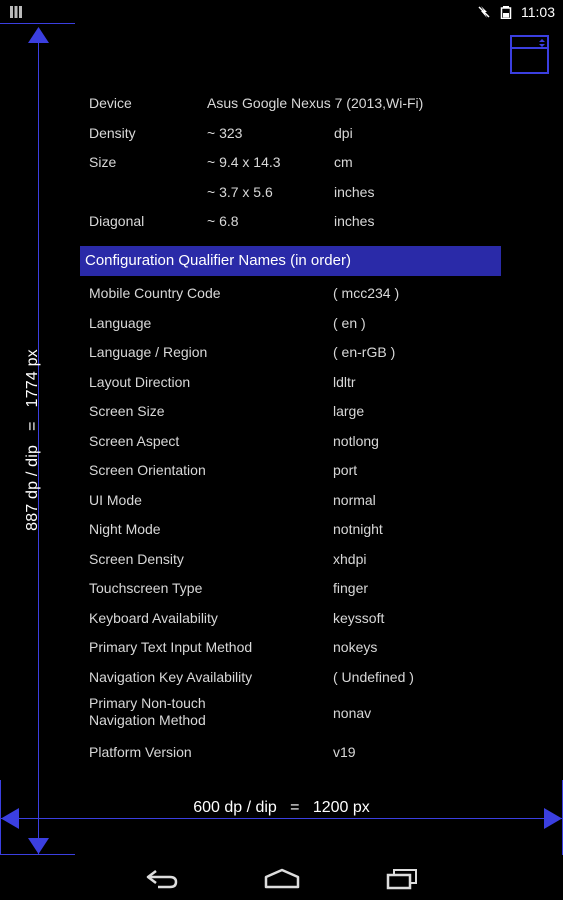 This screenshot has height=900, width=563. I want to click on home-button, so click(282, 879).